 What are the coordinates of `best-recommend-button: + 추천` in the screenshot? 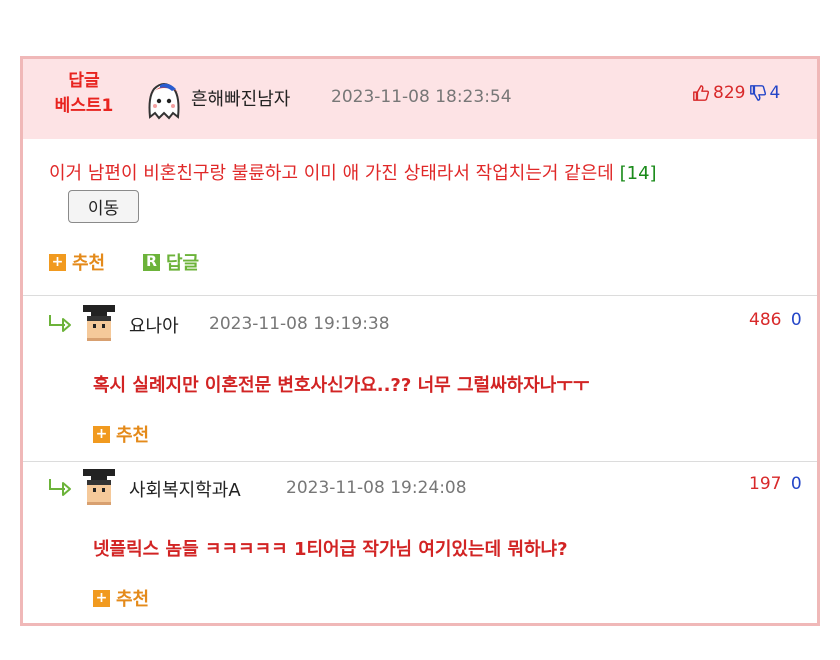 It's located at (77, 262).